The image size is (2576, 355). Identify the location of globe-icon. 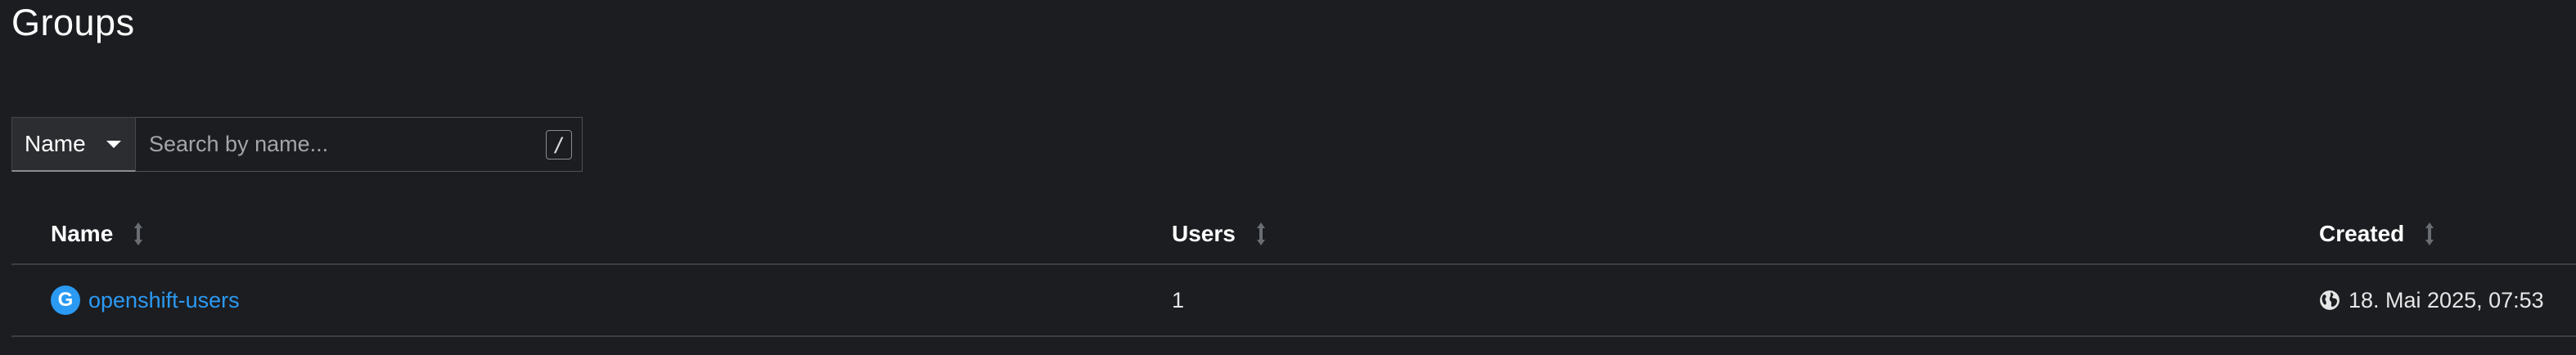
(2330, 300).